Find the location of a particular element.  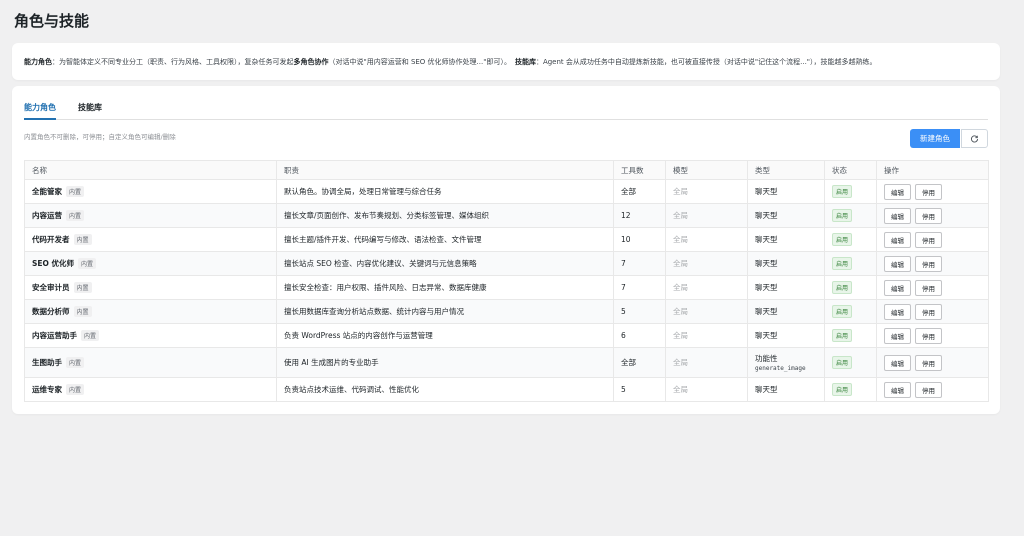

new-role-button: 新建角色 is located at coordinates (935, 138).